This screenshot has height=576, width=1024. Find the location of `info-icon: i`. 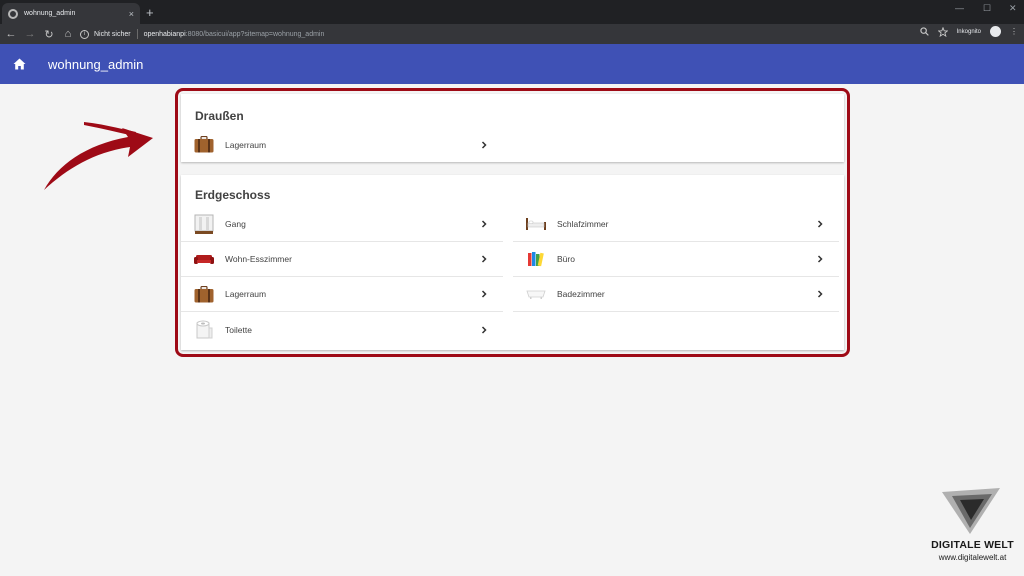

info-icon: i is located at coordinates (84, 34).